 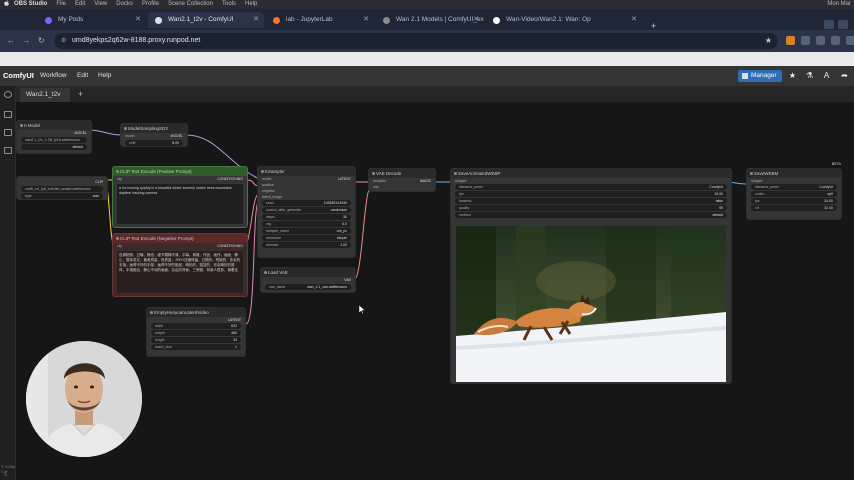 I want to click on menu-edit: Edit, so click(x=82, y=76).